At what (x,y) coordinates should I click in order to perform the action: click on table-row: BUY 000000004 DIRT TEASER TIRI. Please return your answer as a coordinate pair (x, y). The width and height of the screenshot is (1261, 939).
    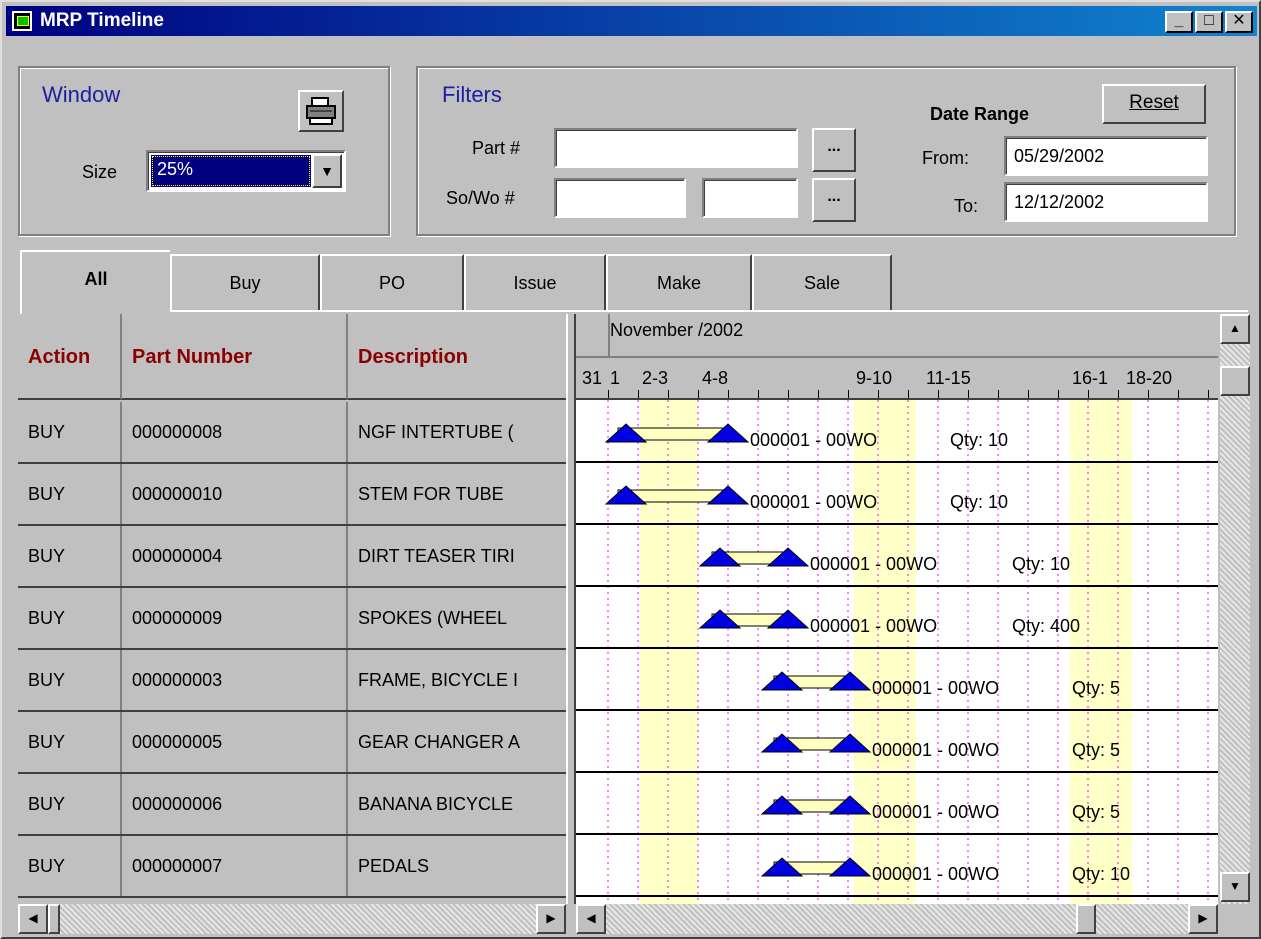
    Looking at the image, I should click on (292, 557).